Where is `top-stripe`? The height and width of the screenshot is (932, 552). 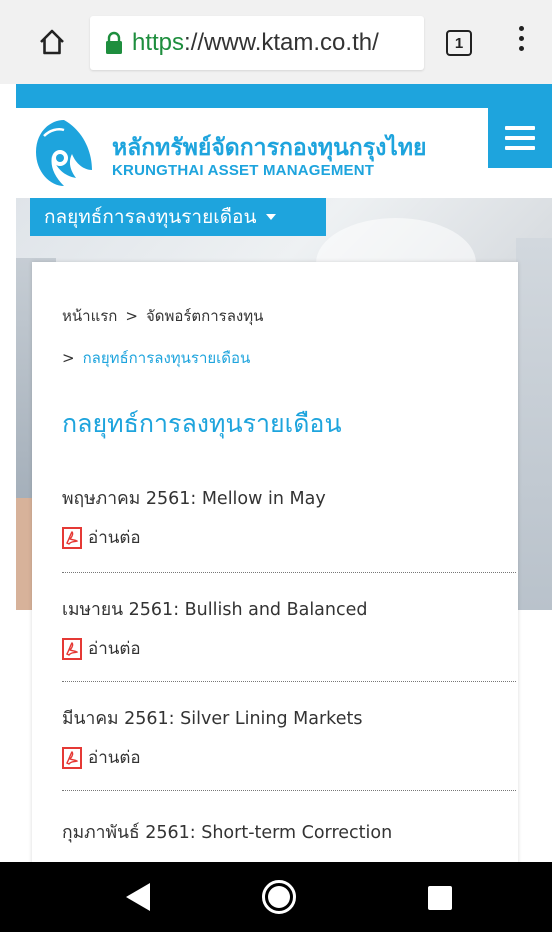 top-stripe is located at coordinates (284, 96).